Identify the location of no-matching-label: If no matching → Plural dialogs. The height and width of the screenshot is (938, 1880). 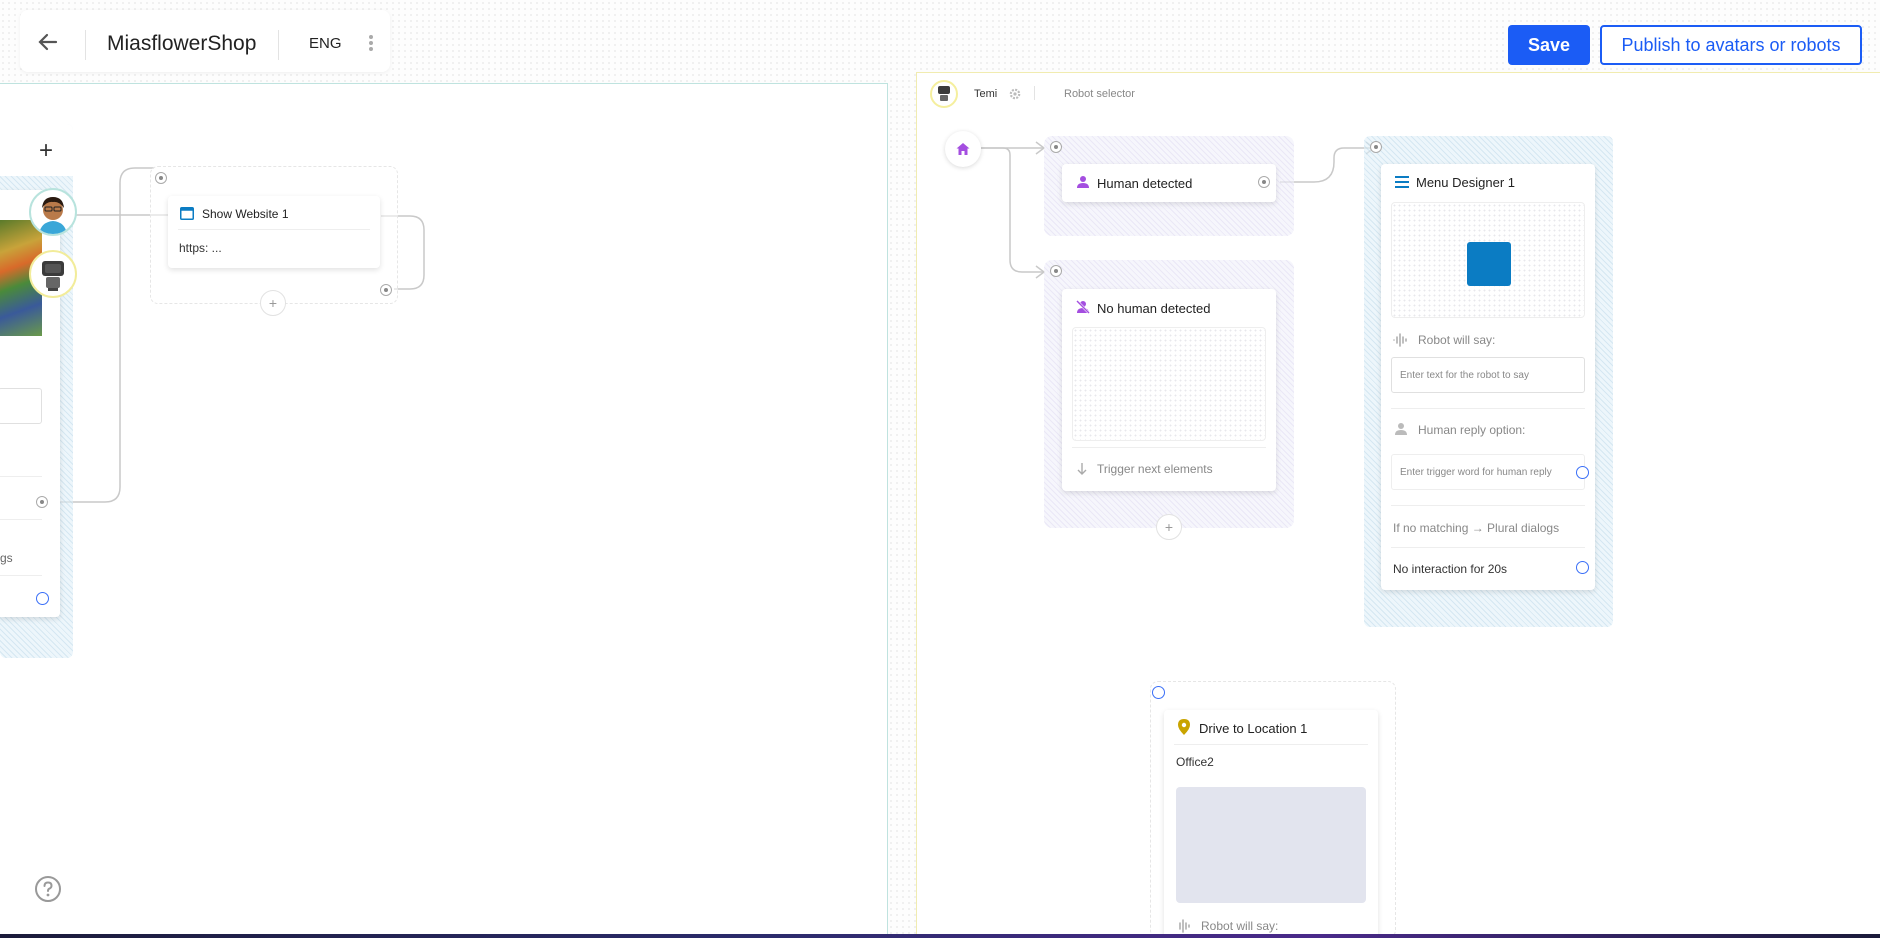
(1476, 528).